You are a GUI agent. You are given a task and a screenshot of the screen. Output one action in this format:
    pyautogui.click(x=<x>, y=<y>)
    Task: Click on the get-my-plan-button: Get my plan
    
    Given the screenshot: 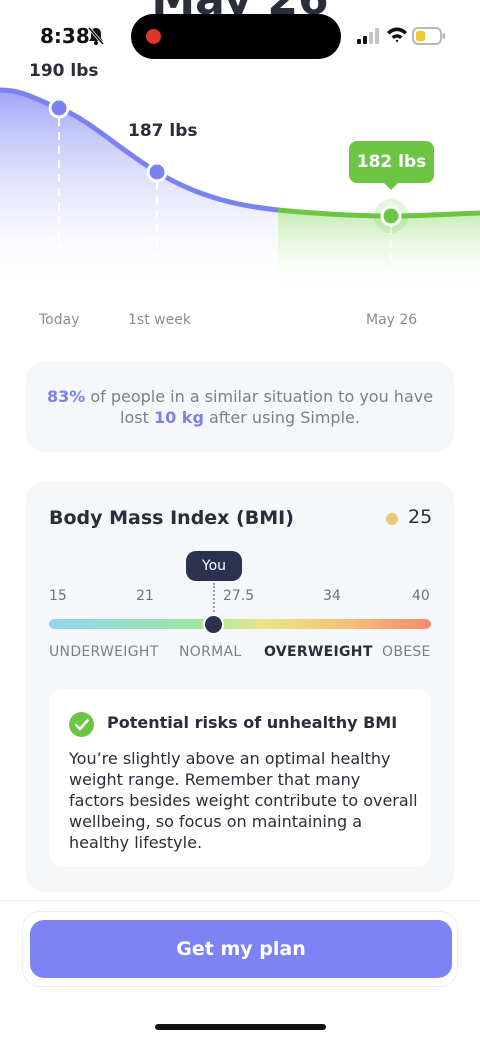 What is the action you would take?
    pyautogui.click(x=241, y=949)
    